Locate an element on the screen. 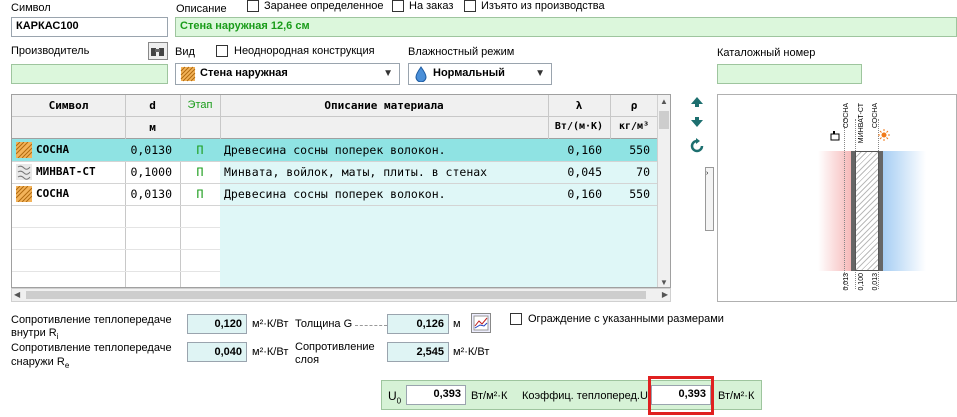  chart-icon is located at coordinates (481, 323).